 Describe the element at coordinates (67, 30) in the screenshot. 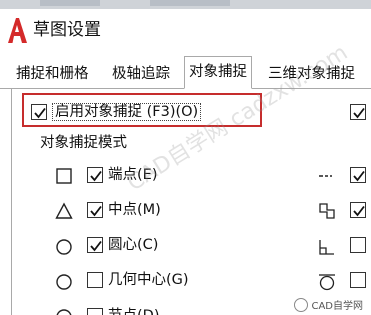

I see `window-title: 草图设置` at that location.